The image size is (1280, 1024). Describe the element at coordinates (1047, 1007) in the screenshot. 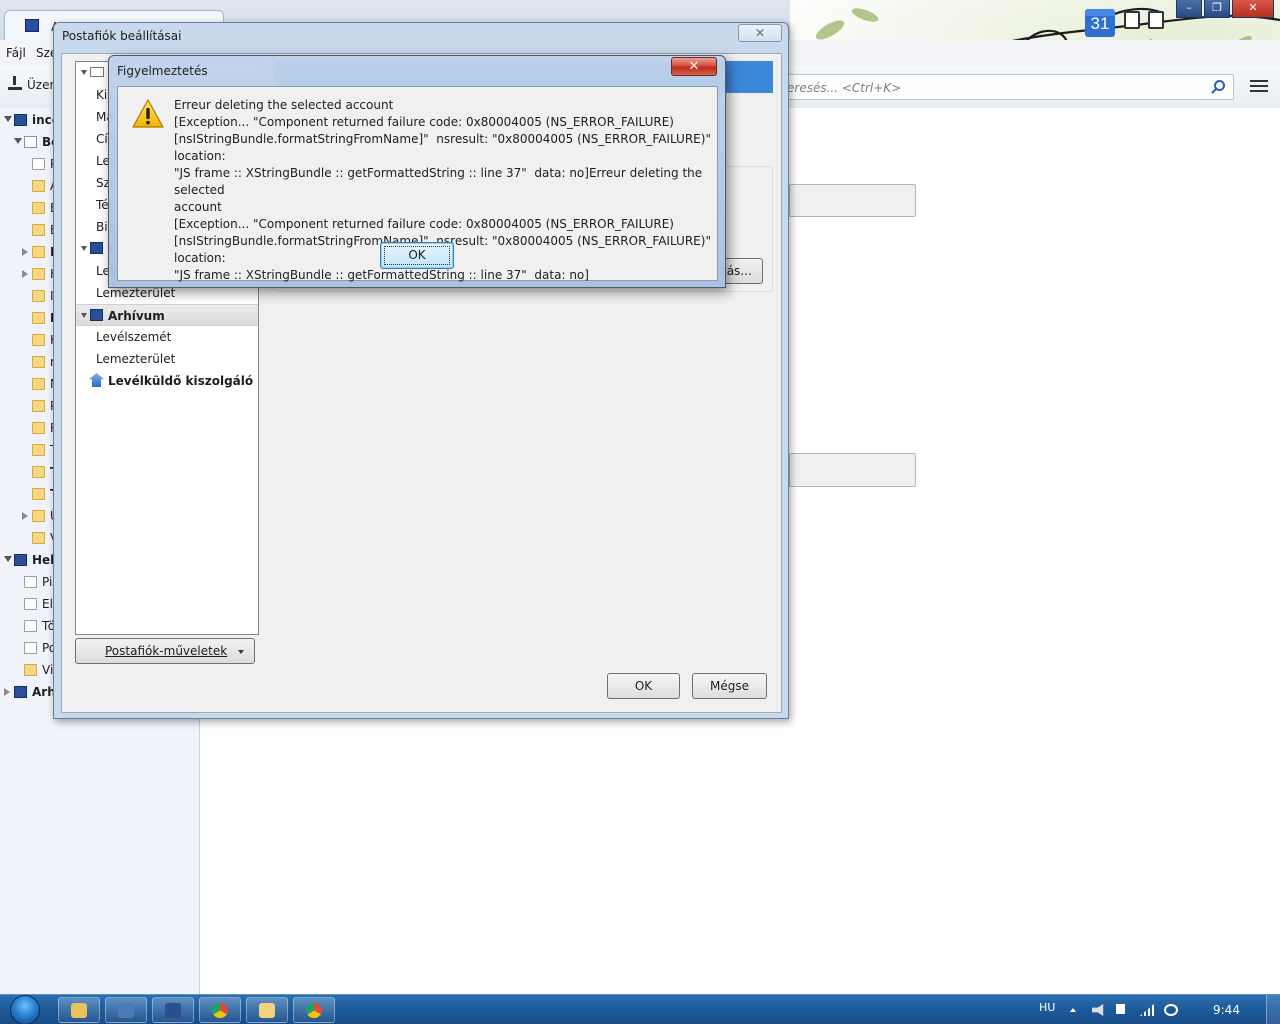

I see `language-indicator: HU` at that location.